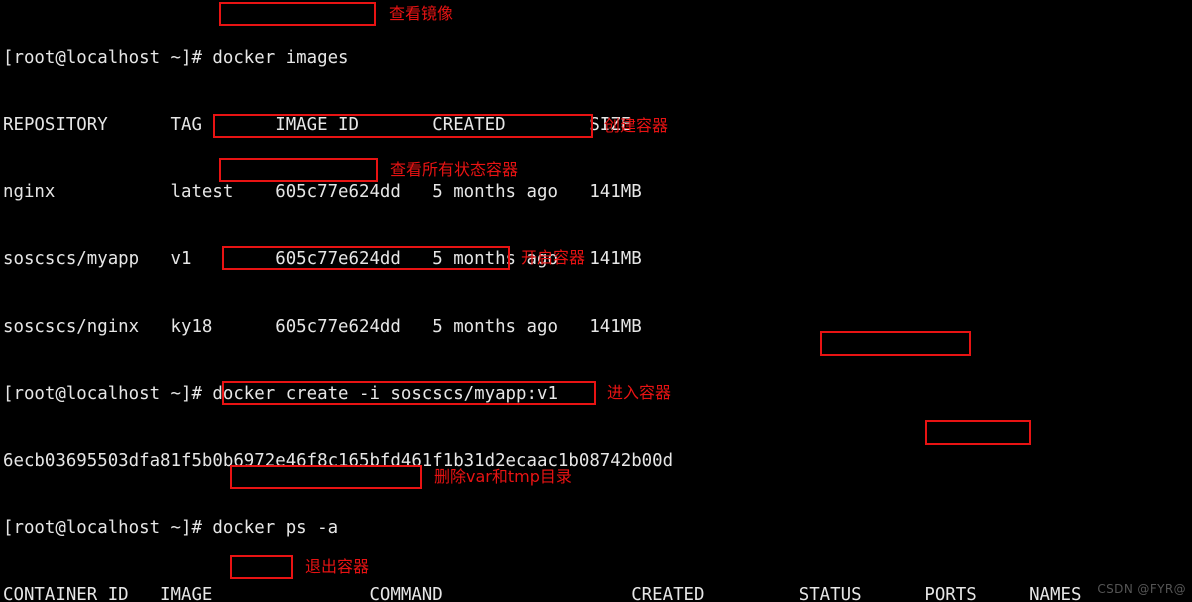 The image size is (1192, 602). I want to click on terminal-line: [root@localhost ~]# docker images, so click(176, 57).